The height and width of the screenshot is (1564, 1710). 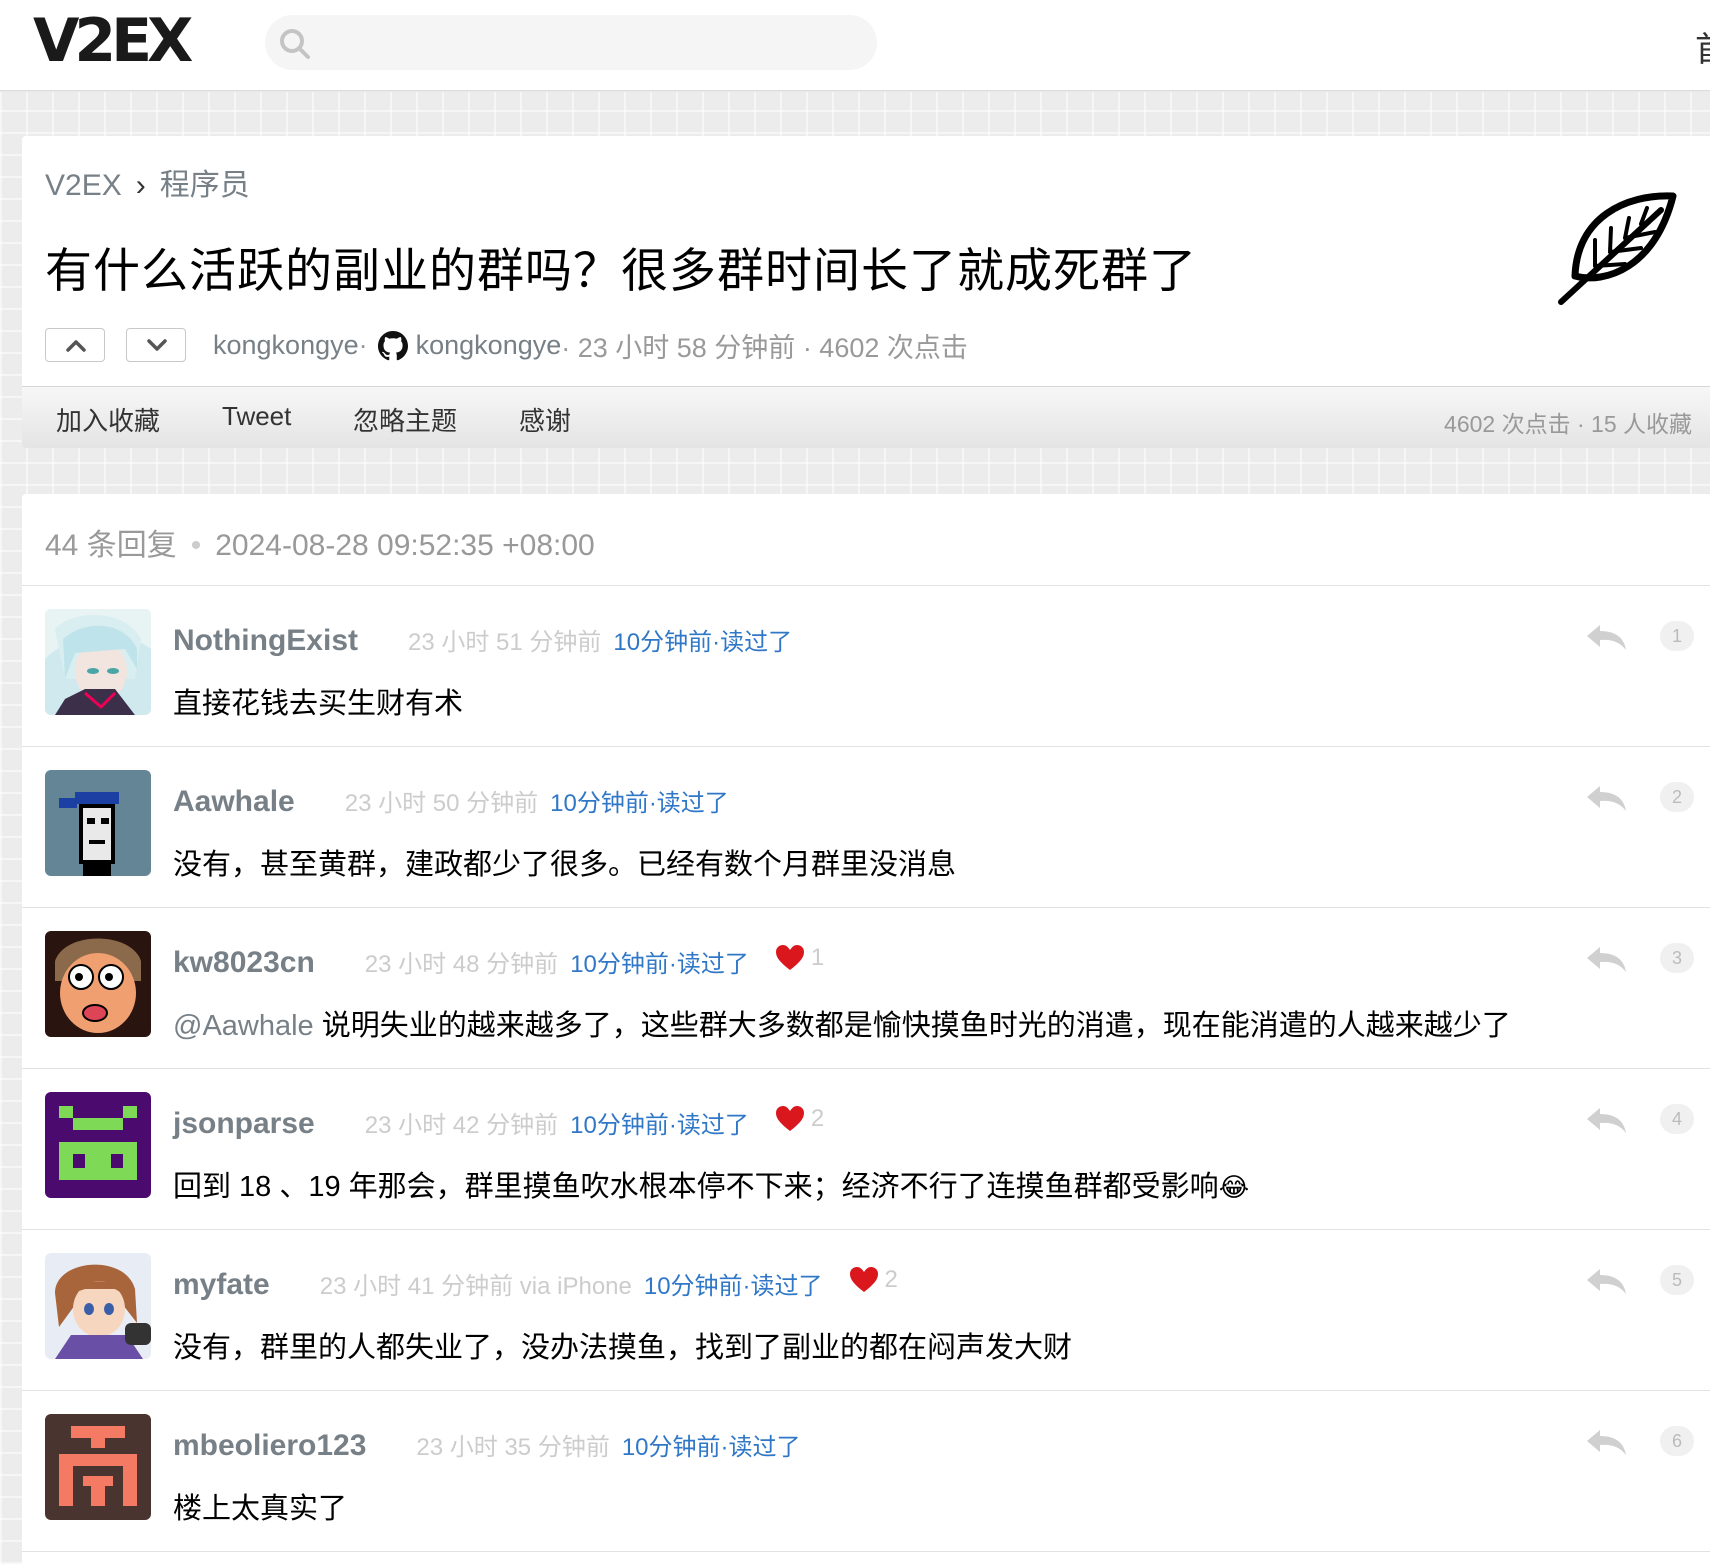 What do you see at coordinates (623, 1348) in the screenshot?
I see `reply-content: 没有，群里的人都失业了，没办法摸鱼，找到了副业的都在闷声发大财` at bounding box center [623, 1348].